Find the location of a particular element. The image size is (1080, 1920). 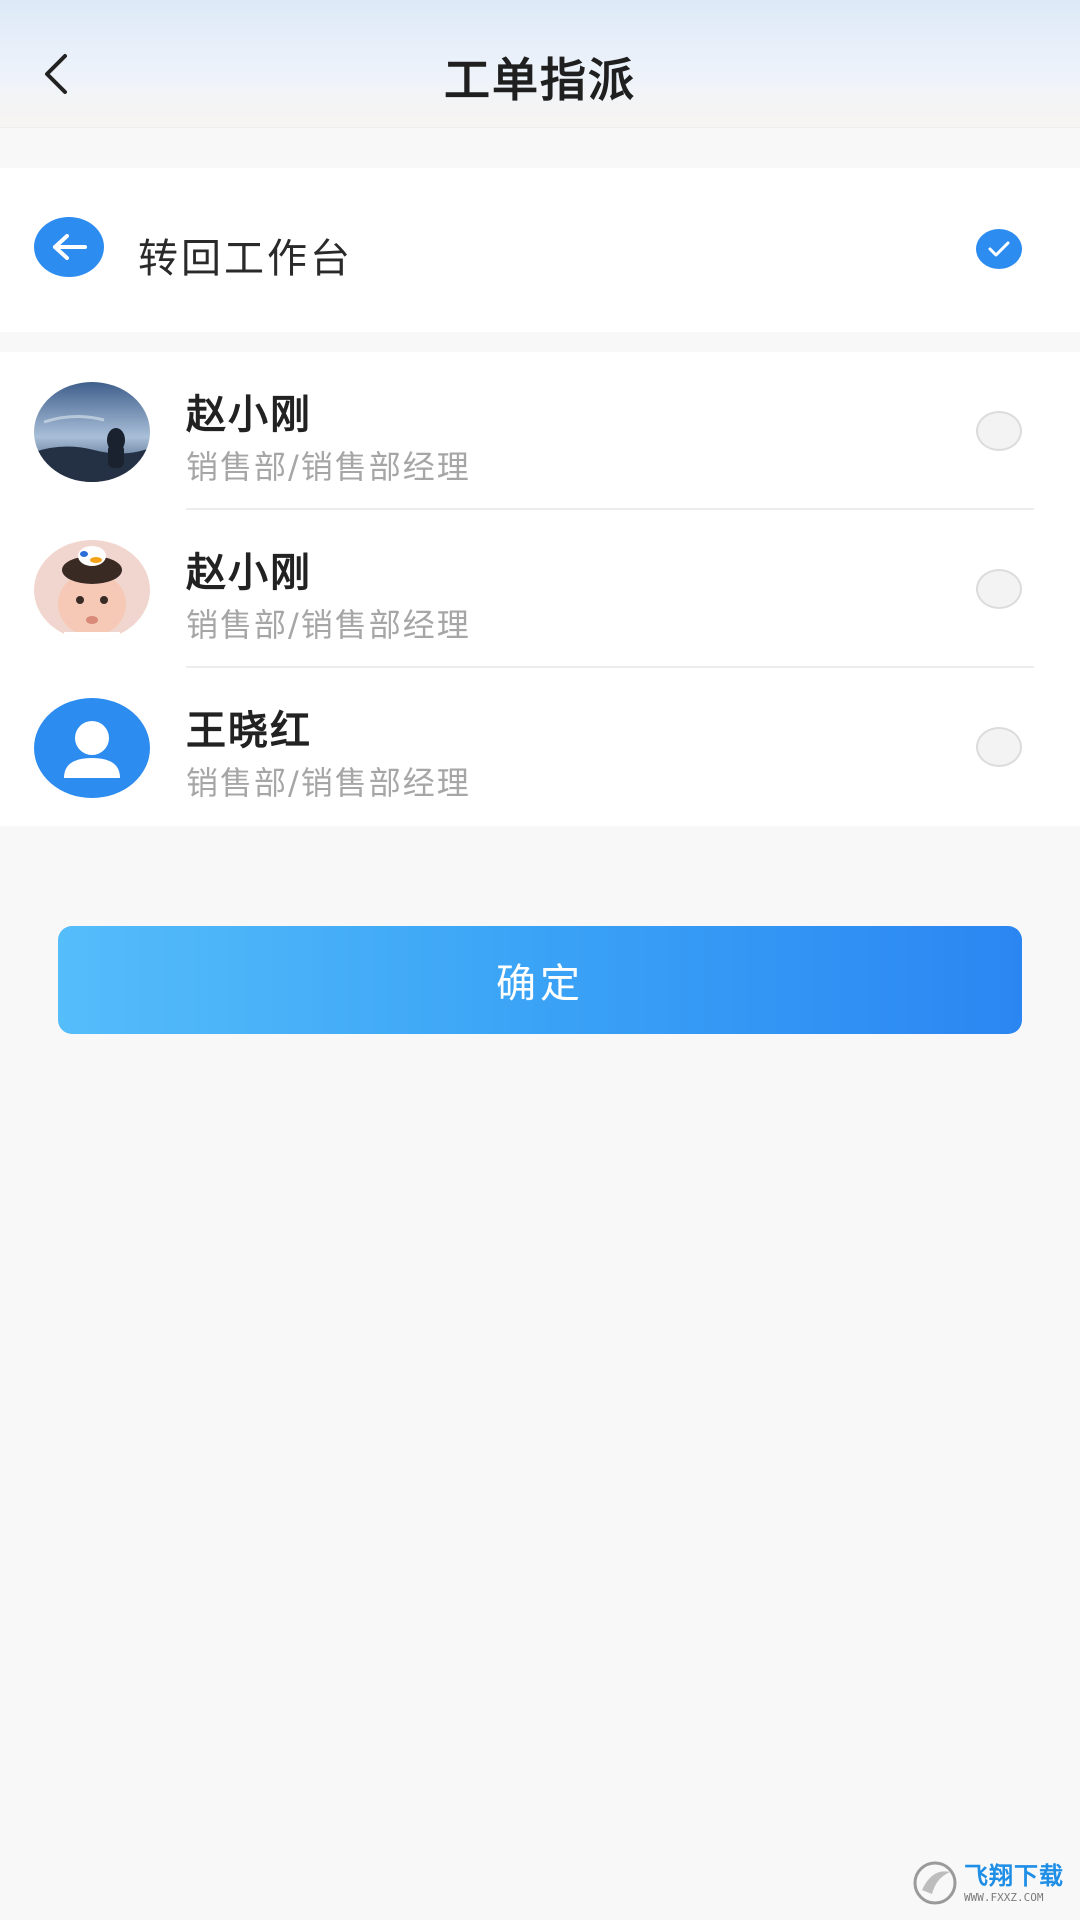

user-icon is located at coordinates (92, 749).